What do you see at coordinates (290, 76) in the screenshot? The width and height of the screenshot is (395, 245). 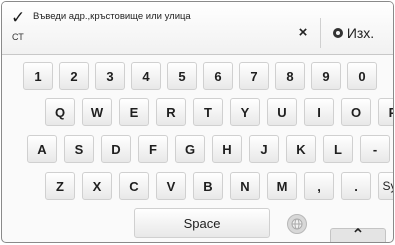 I see `key-8: 8` at bounding box center [290, 76].